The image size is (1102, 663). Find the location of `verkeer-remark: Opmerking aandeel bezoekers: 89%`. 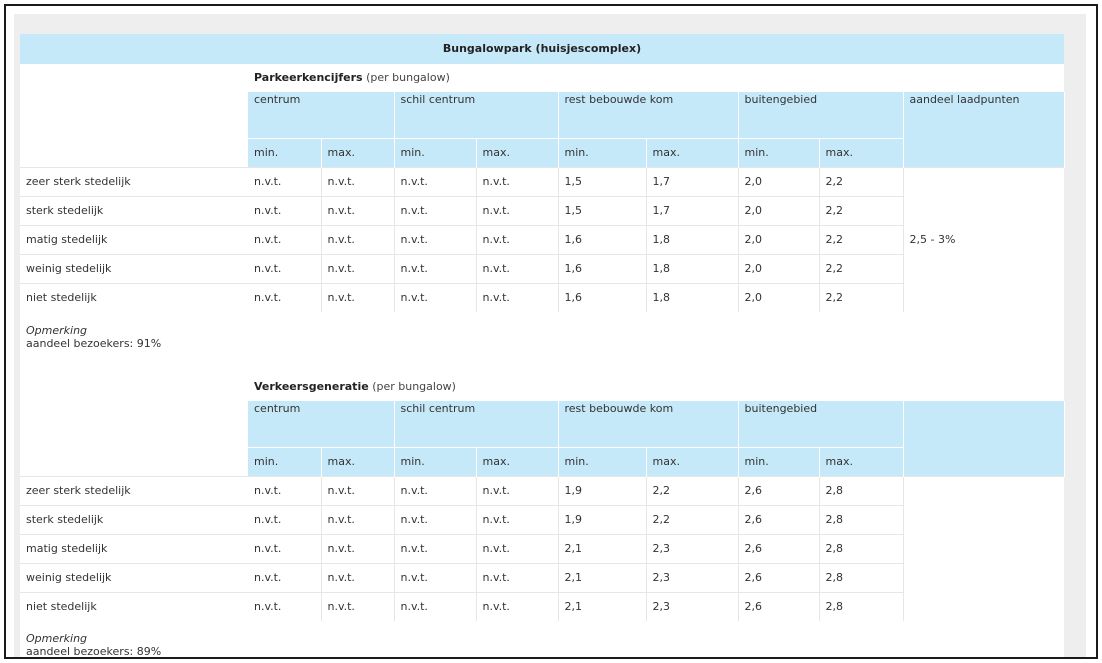

verkeer-remark: Opmerking aandeel bezoekers: 89% is located at coordinates (94, 645).